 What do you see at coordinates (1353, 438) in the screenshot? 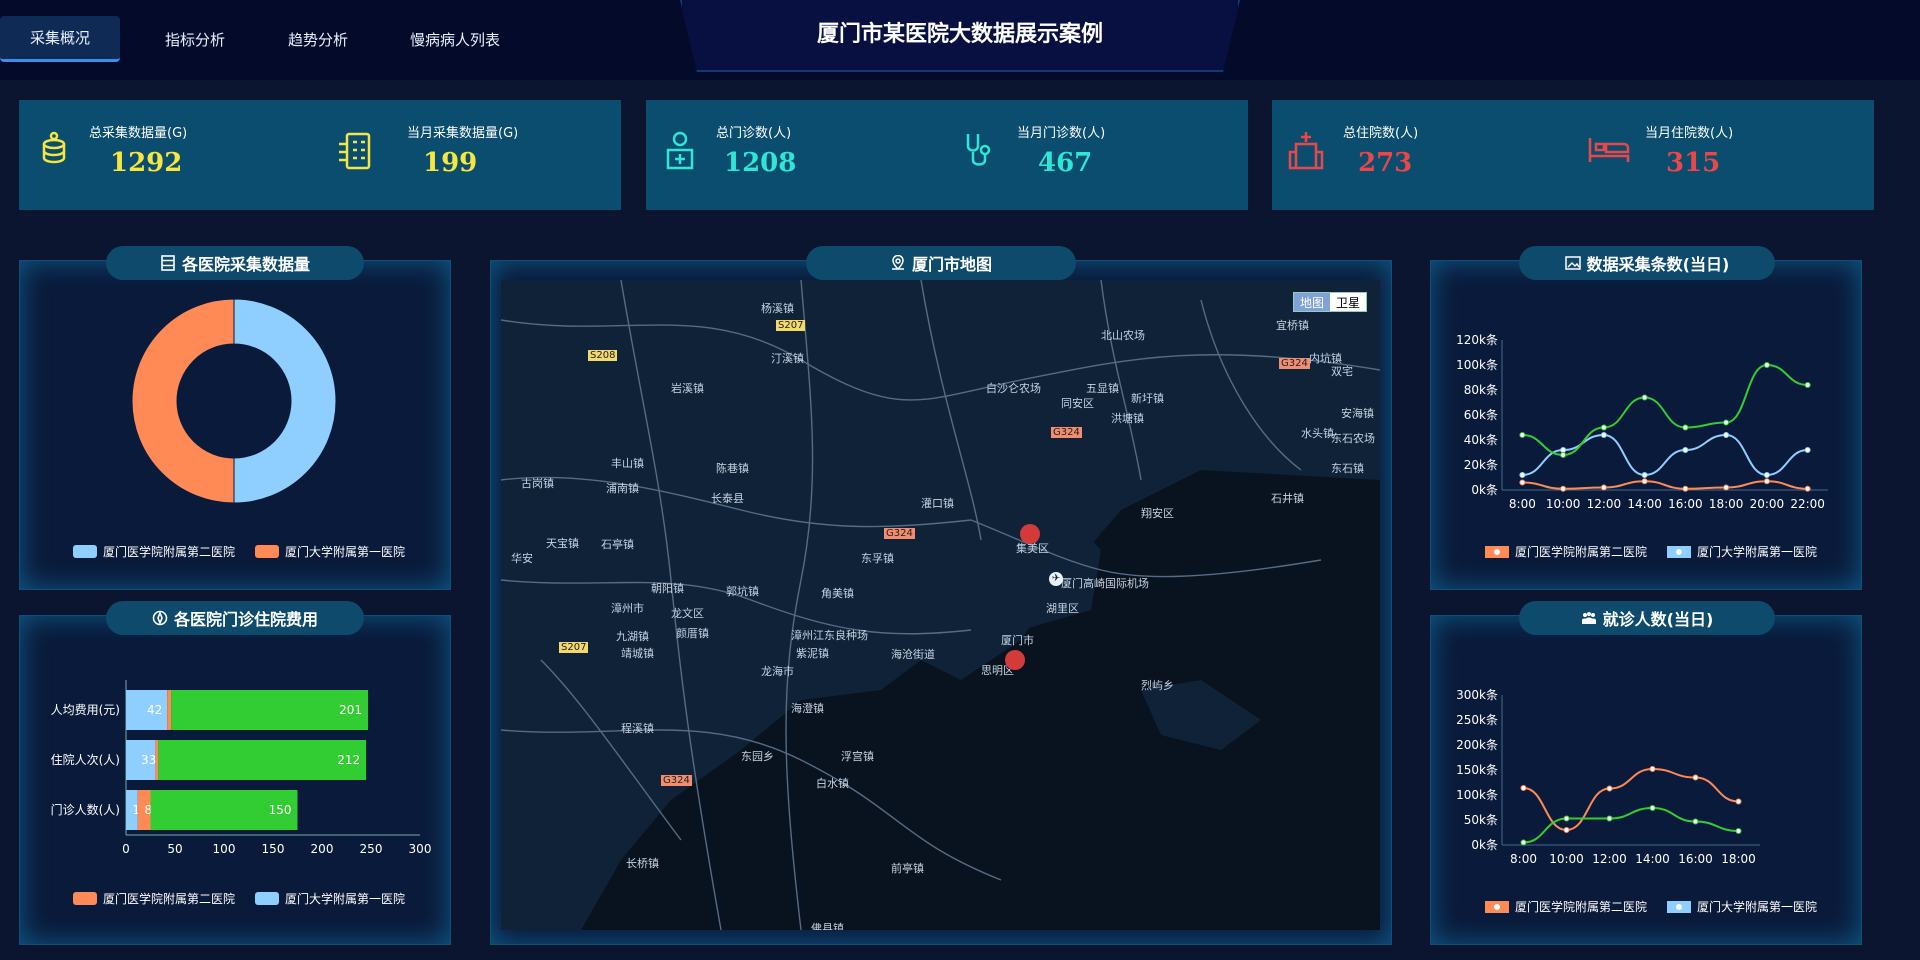
I see `map-place-label: 东石农场` at bounding box center [1353, 438].